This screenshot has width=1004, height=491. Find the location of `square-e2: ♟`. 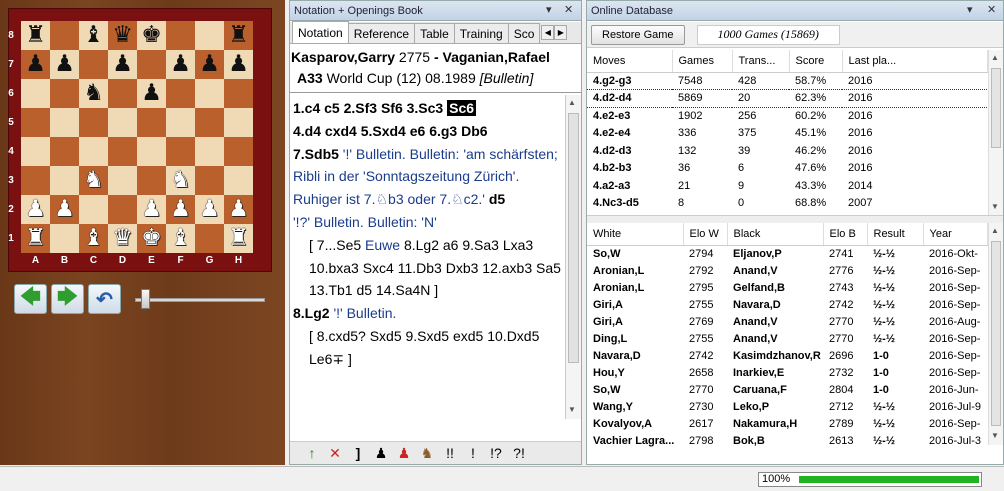

square-e2: ♟ is located at coordinates (151, 209).